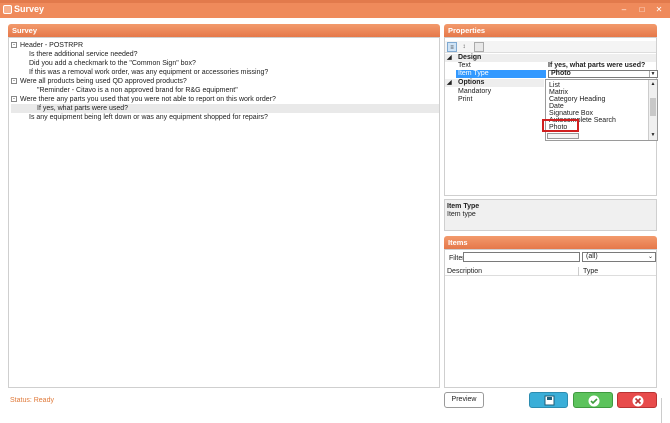  What do you see at coordinates (7, 9) in the screenshot?
I see `app-icon` at bounding box center [7, 9].